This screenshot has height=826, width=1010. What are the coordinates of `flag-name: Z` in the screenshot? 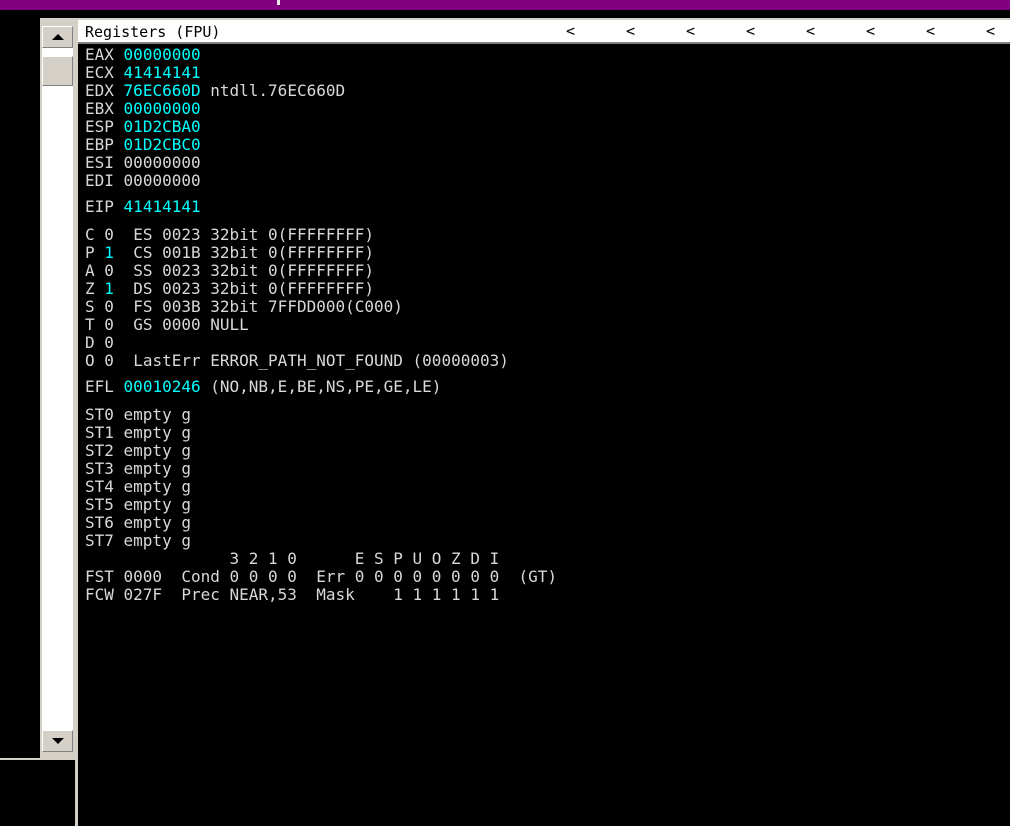 It's located at (90, 288).